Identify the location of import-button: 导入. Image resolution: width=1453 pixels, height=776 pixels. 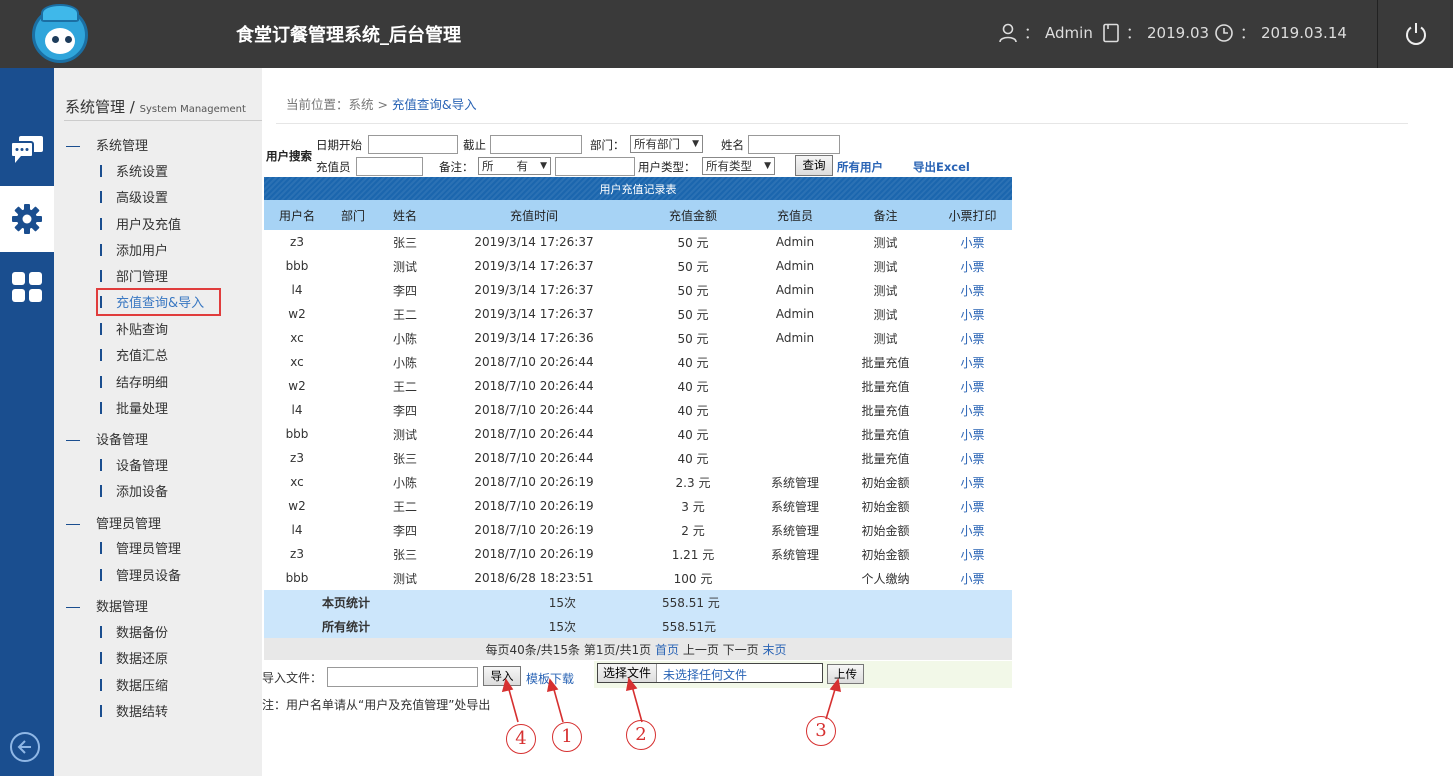
(502, 676).